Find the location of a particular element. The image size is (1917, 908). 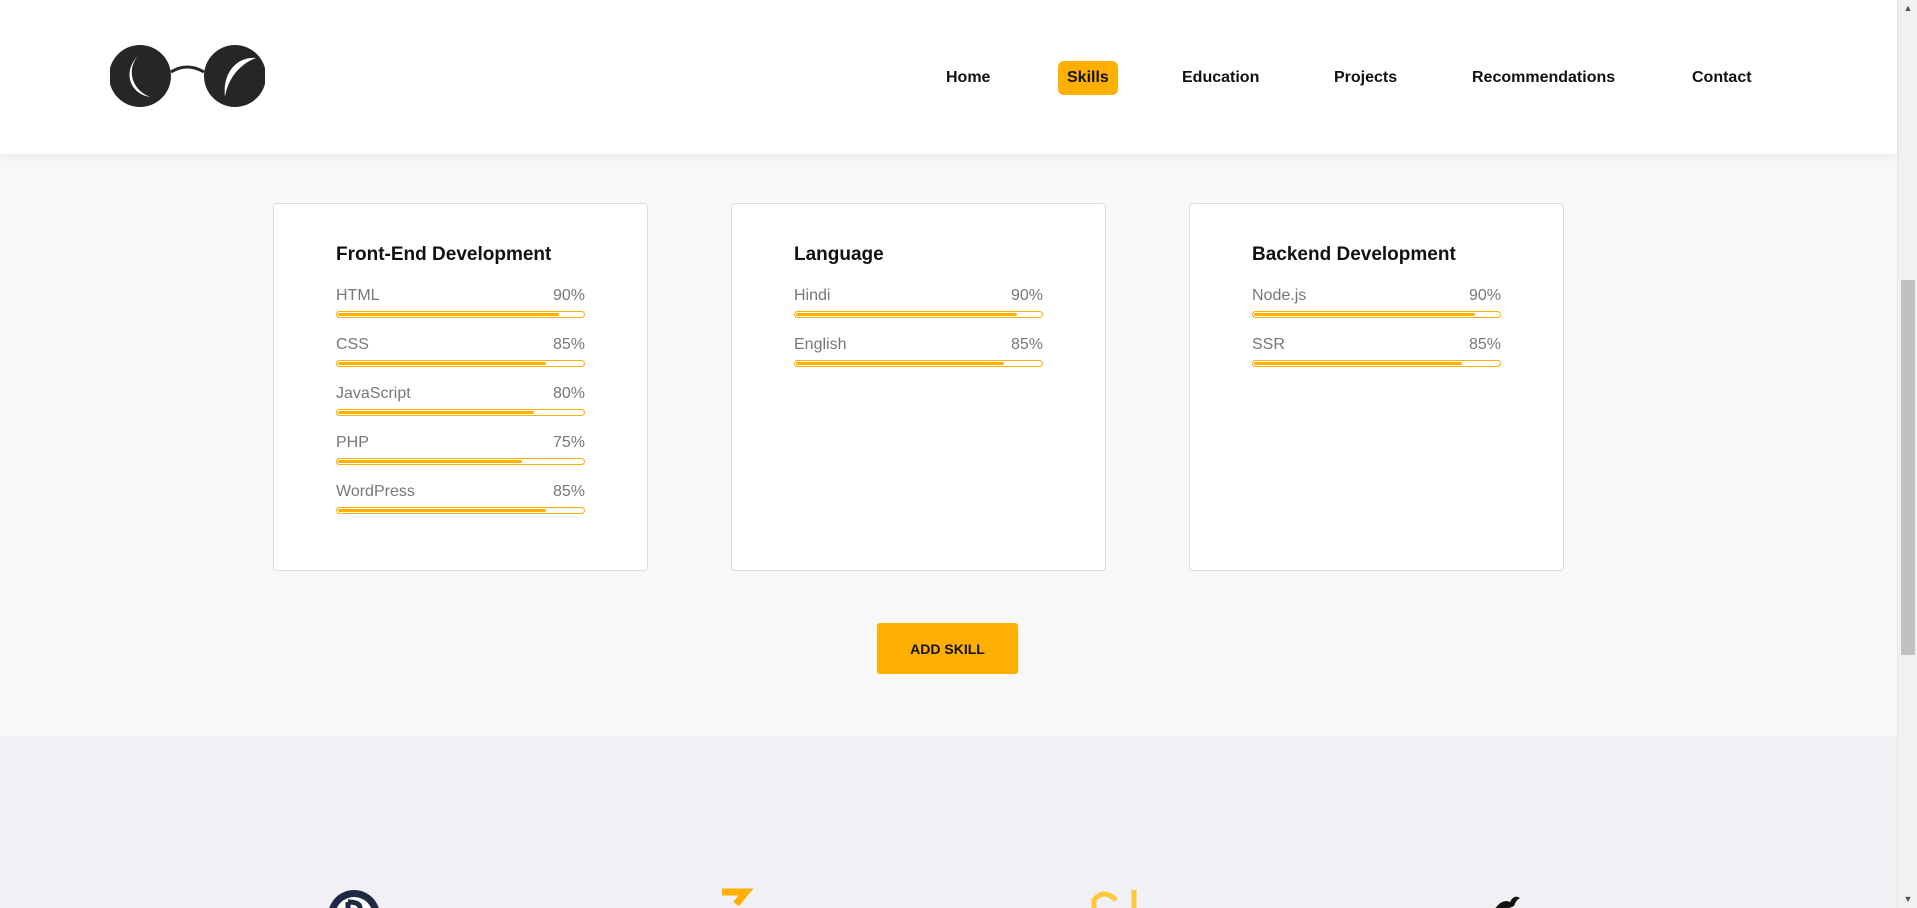

skill-name: PHP is located at coordinates (352, 442).